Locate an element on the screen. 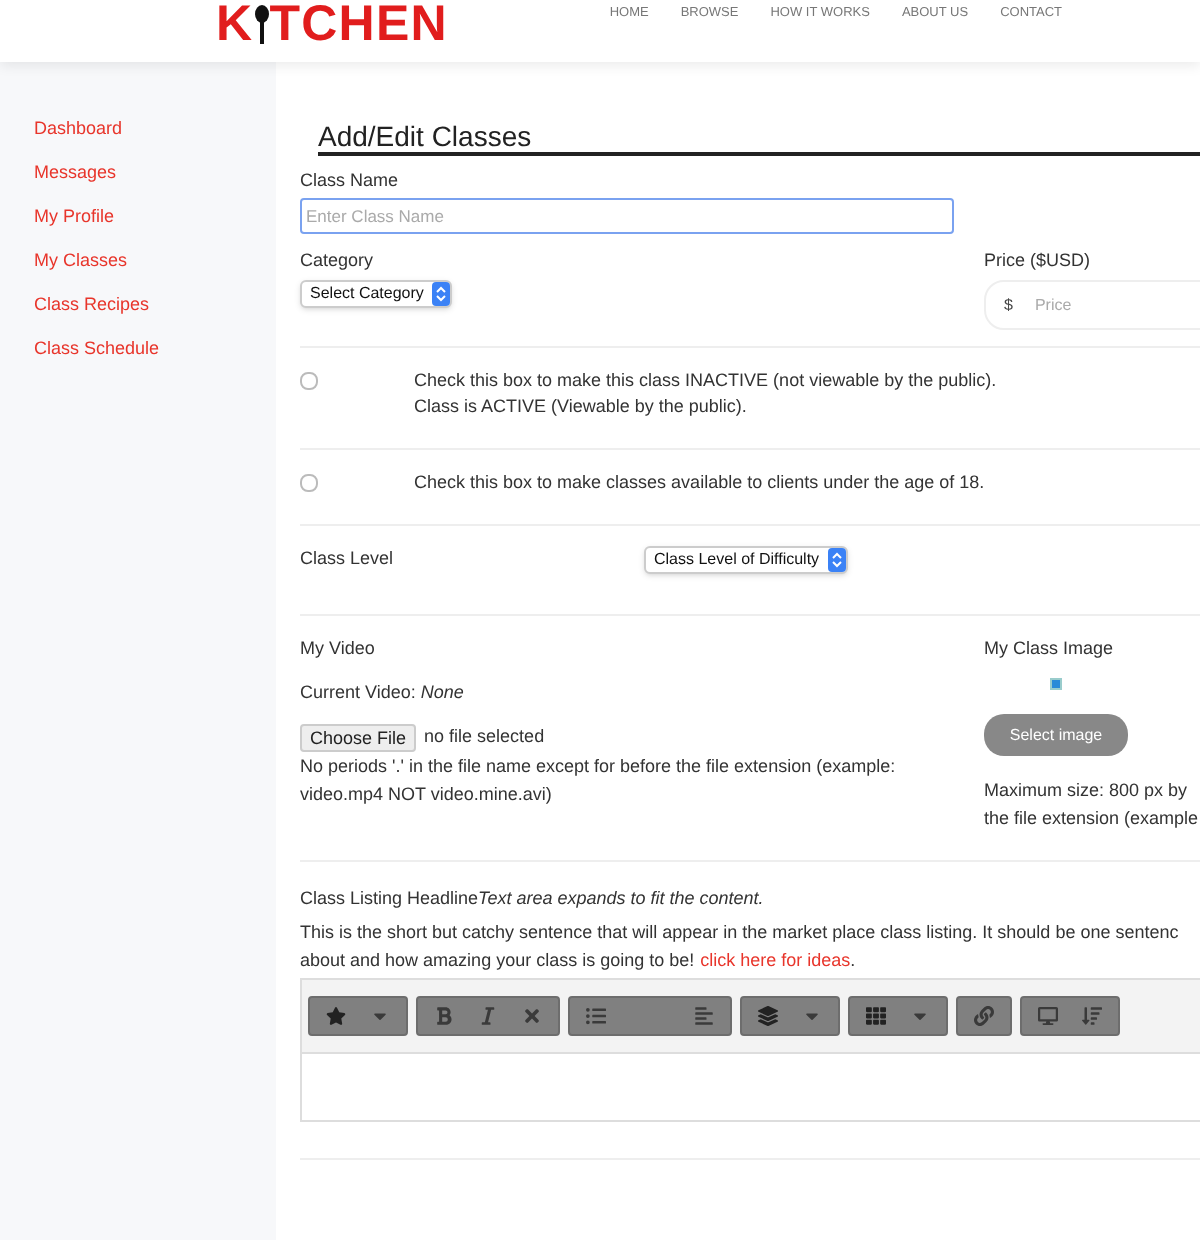 The height and width of the screenshot is (1240, 1200). page-title: Add/Edit Classes is located at coordinates (426, 136).